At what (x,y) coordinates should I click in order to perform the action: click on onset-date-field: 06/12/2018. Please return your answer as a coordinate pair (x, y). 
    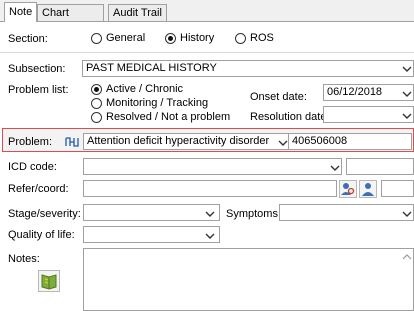
    Looking at the image, I should click on (368, 92).